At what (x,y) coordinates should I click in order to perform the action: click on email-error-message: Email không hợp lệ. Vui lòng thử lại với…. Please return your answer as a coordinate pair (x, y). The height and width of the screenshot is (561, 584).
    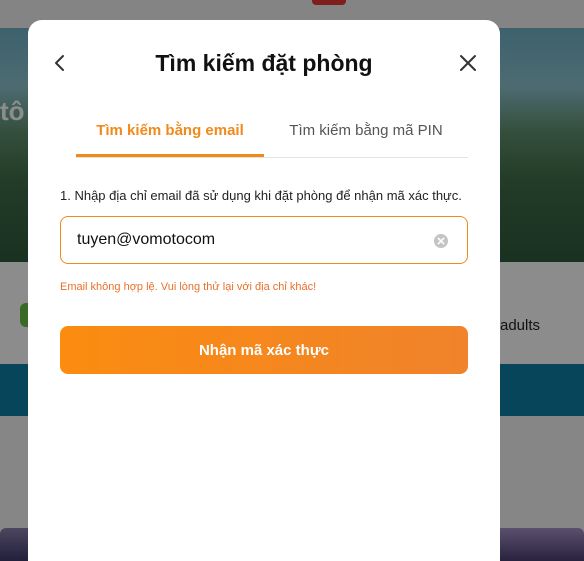
    Looking at the image, I should click on (188, 287).